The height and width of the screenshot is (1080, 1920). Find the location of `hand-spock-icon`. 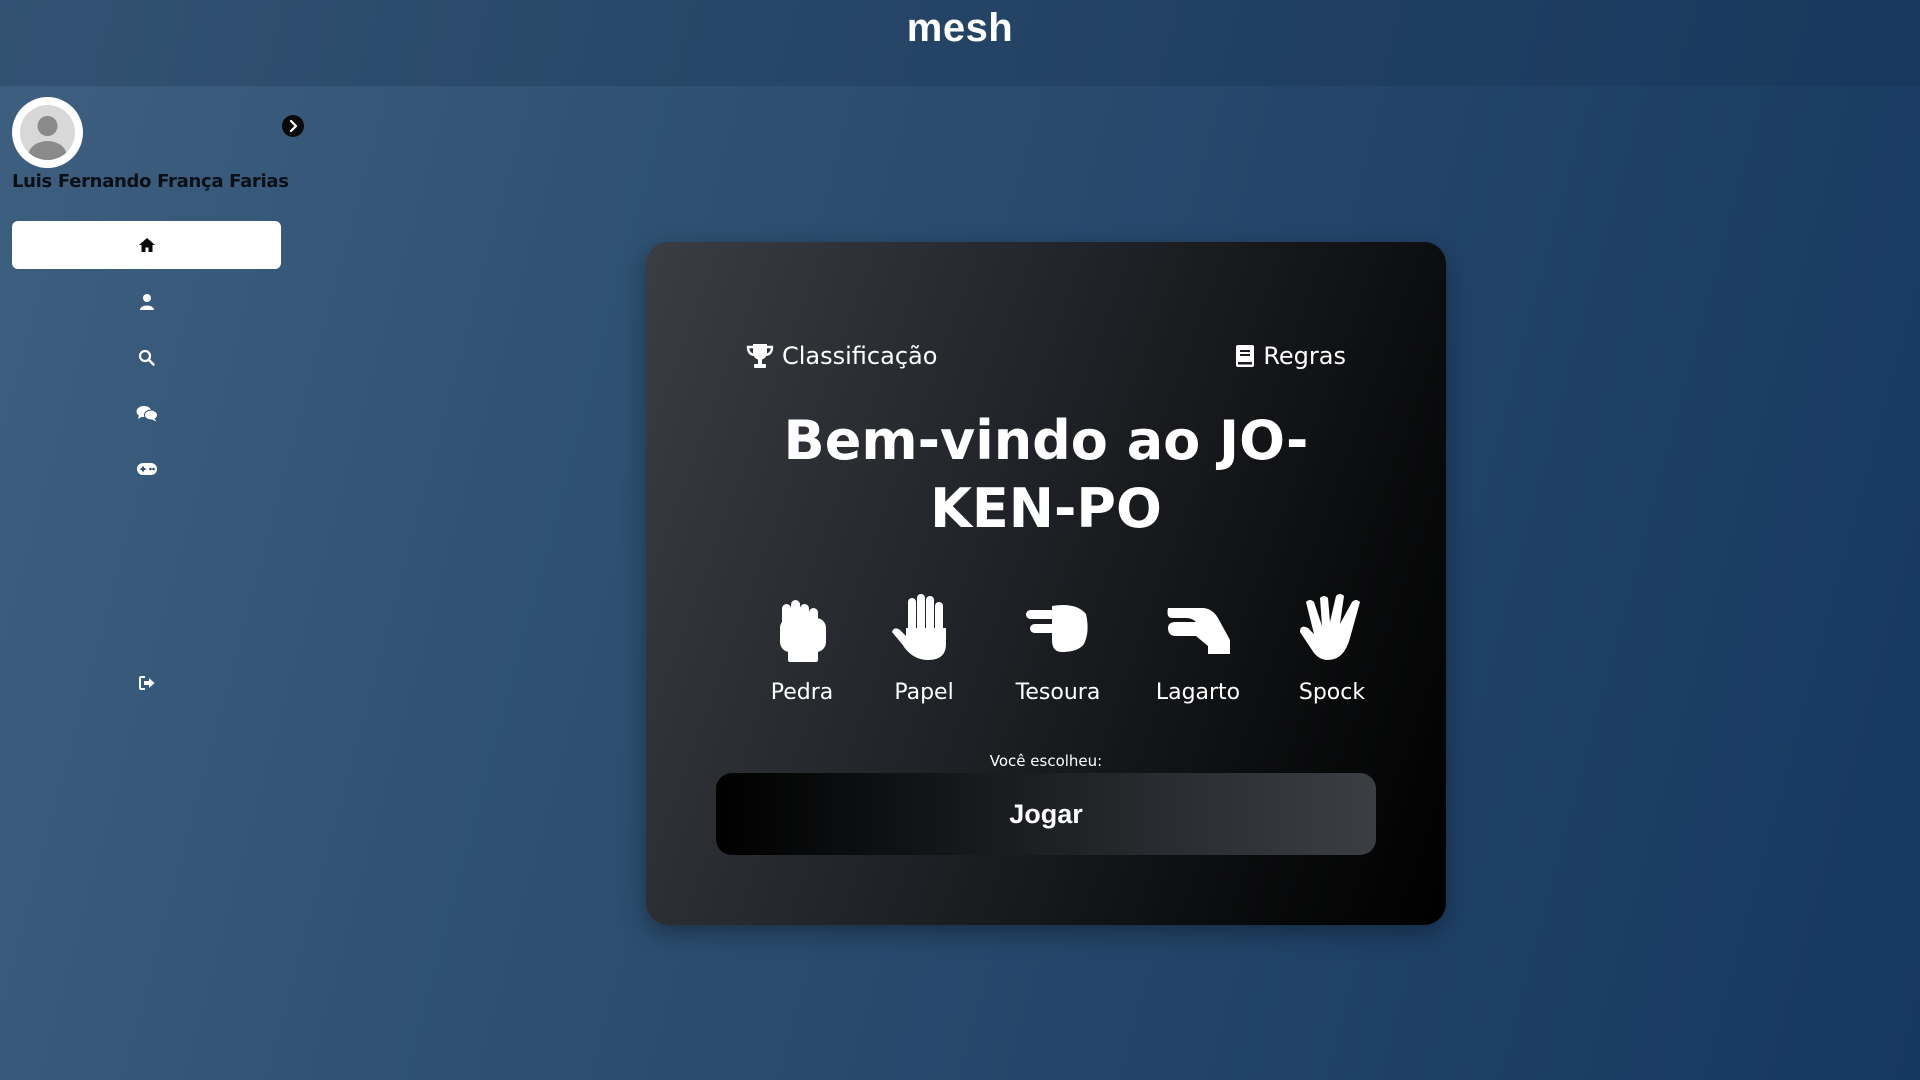

hand-spock-icon is located at coordinates (1330, 627).